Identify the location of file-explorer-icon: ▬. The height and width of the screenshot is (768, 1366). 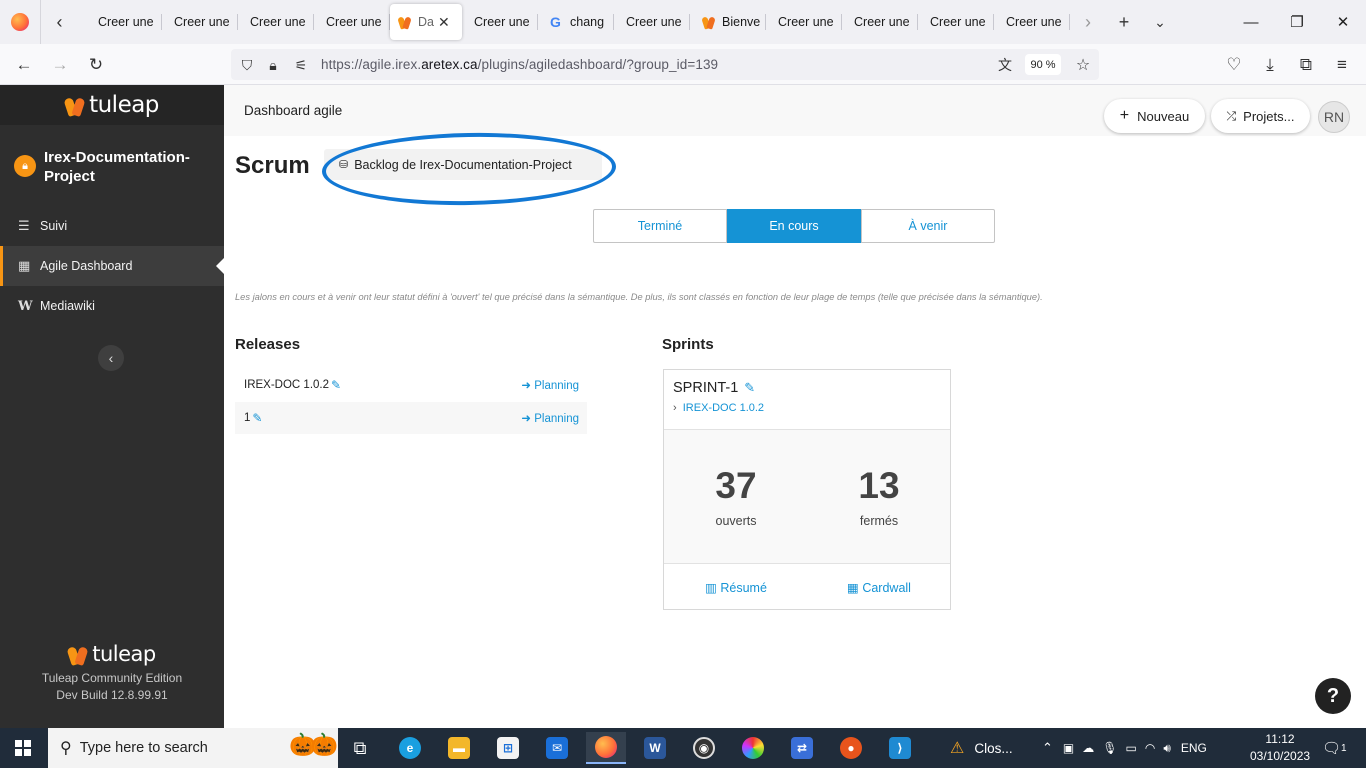
(459, 748).